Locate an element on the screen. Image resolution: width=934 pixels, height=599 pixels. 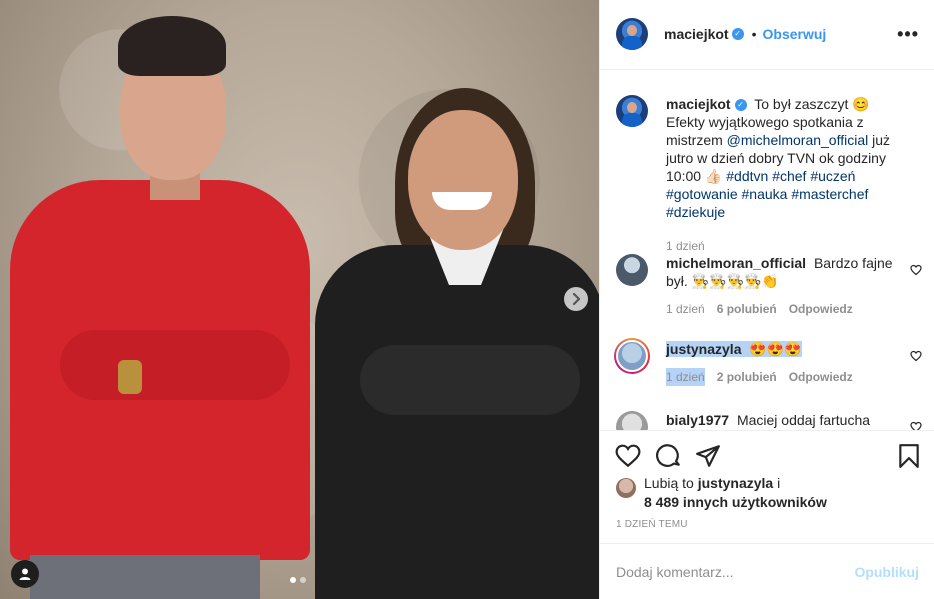
post-header: maciejkot ✓ • Obserwuj ••• is located at coordinates (767, 35).